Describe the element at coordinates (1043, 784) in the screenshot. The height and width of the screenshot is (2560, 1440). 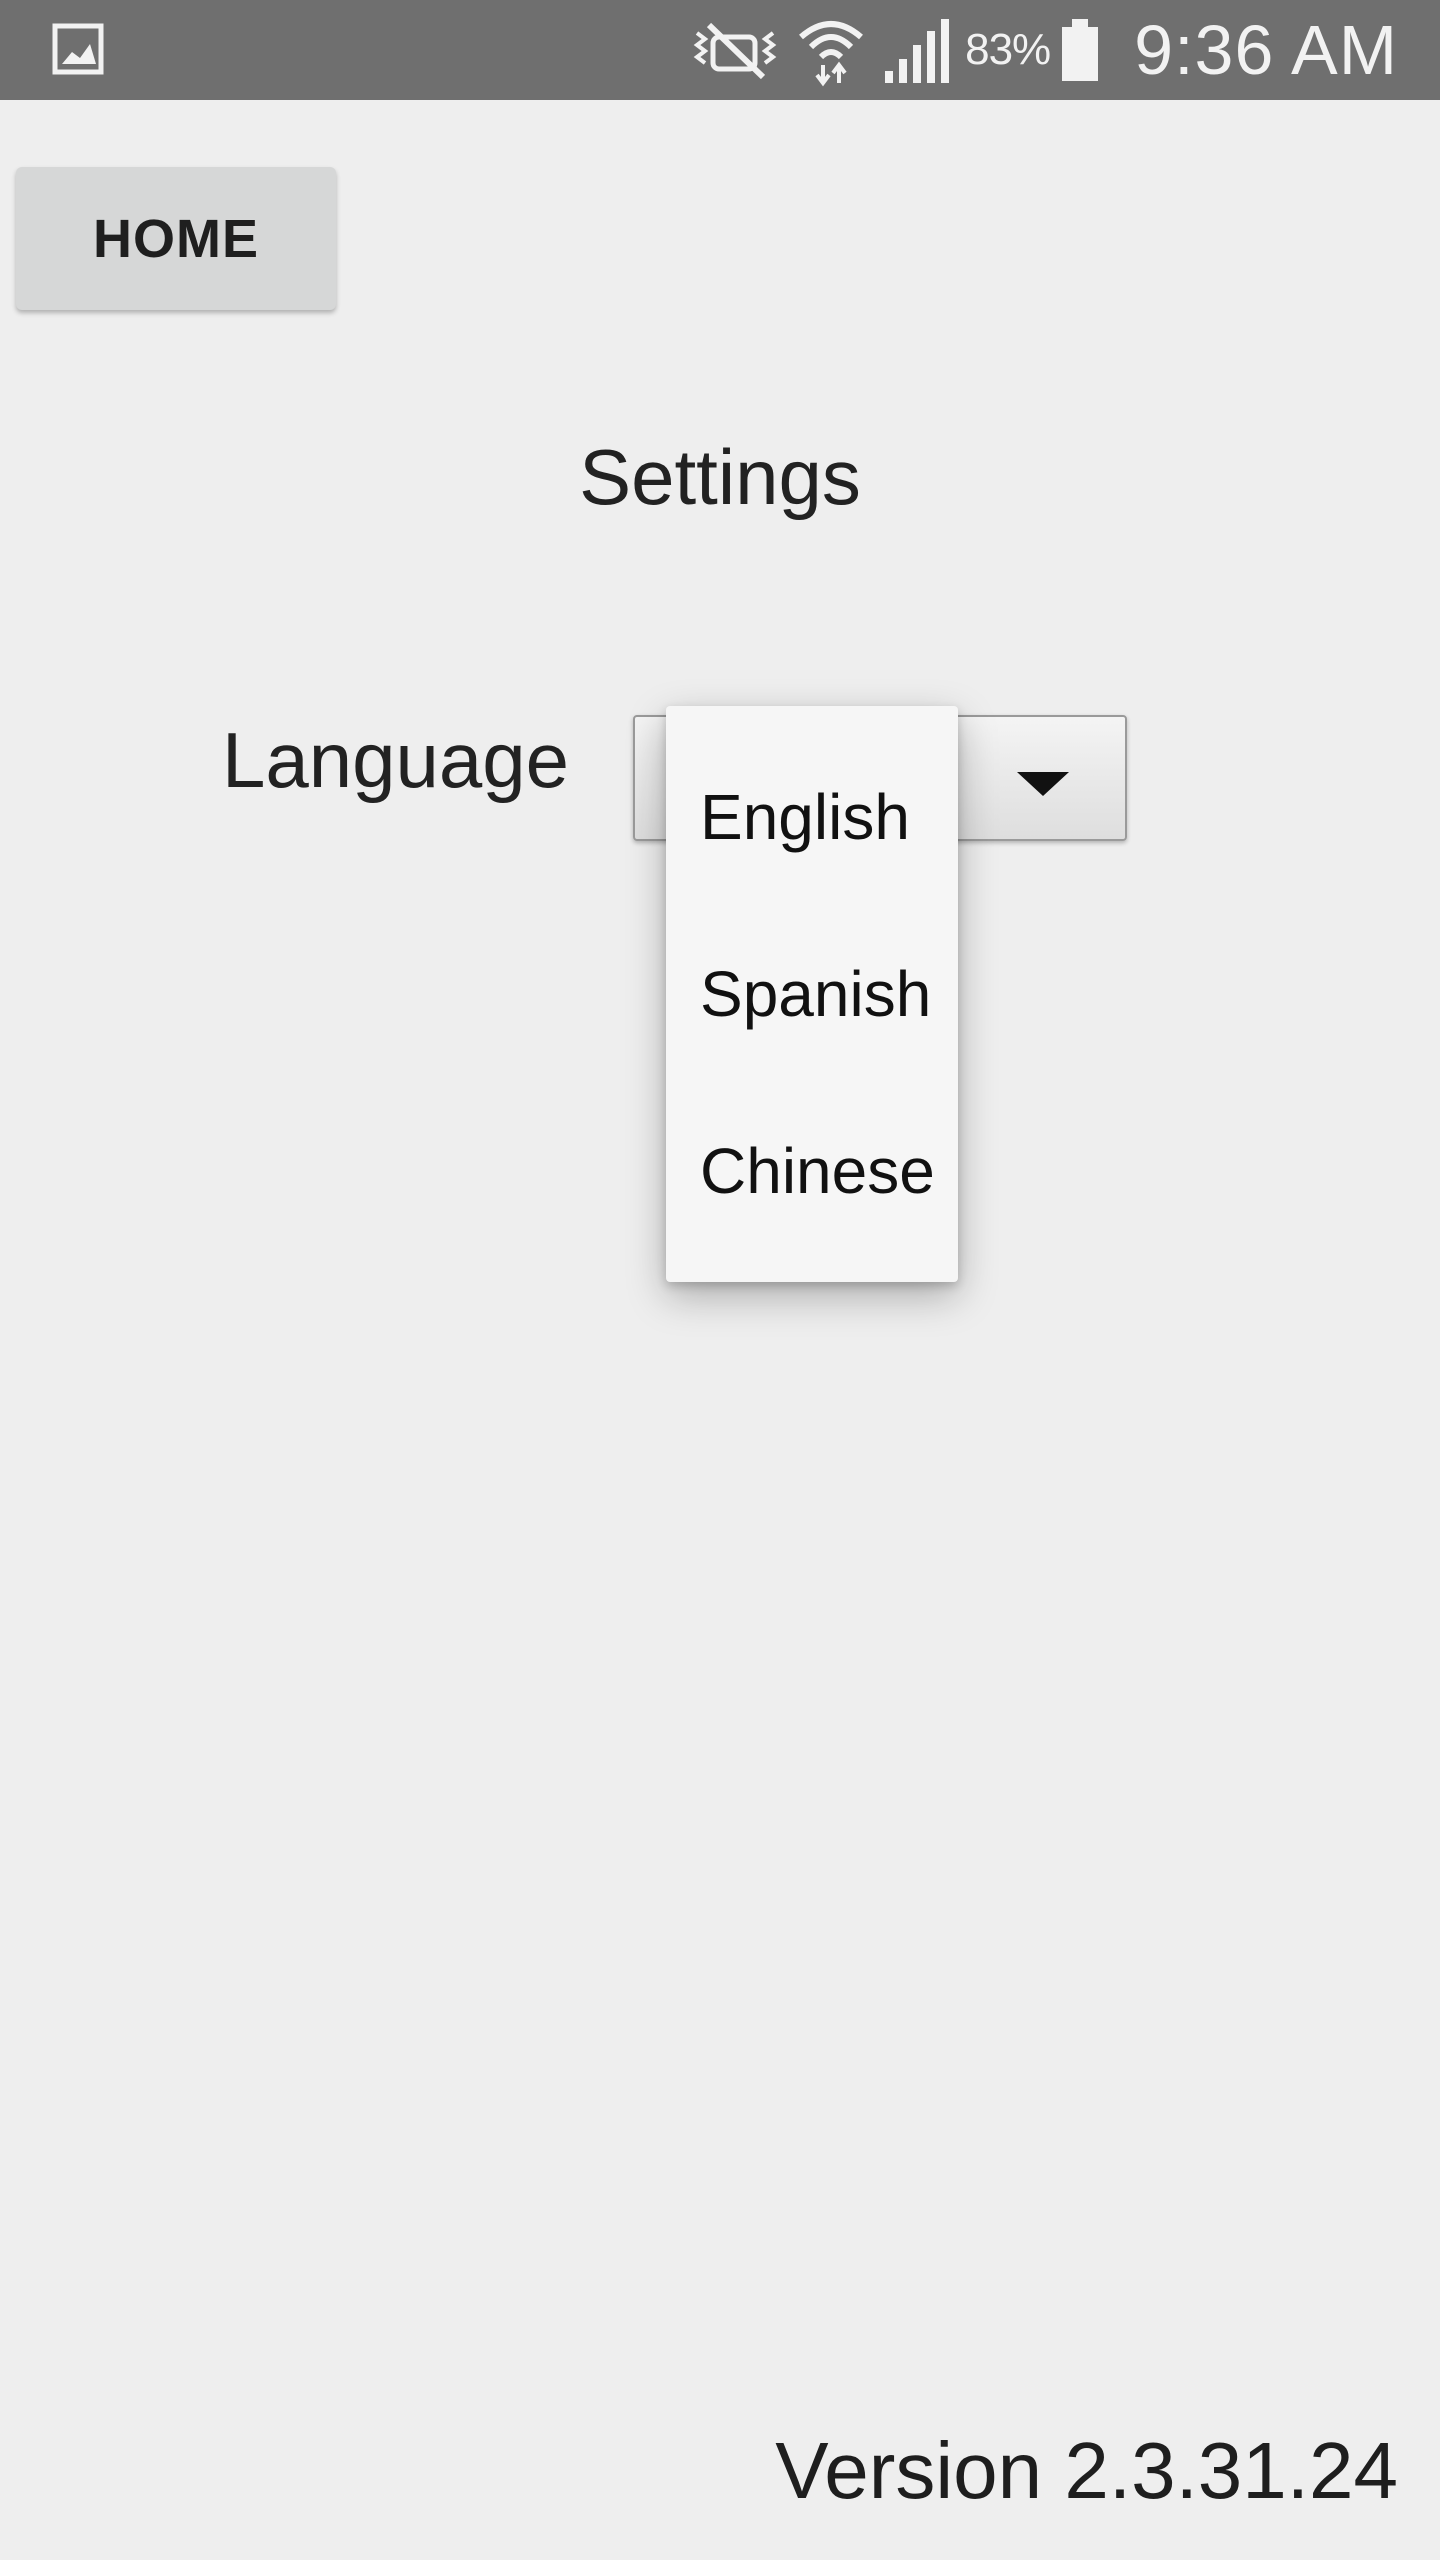
I see `dropdown-arrow-icon` at that location.